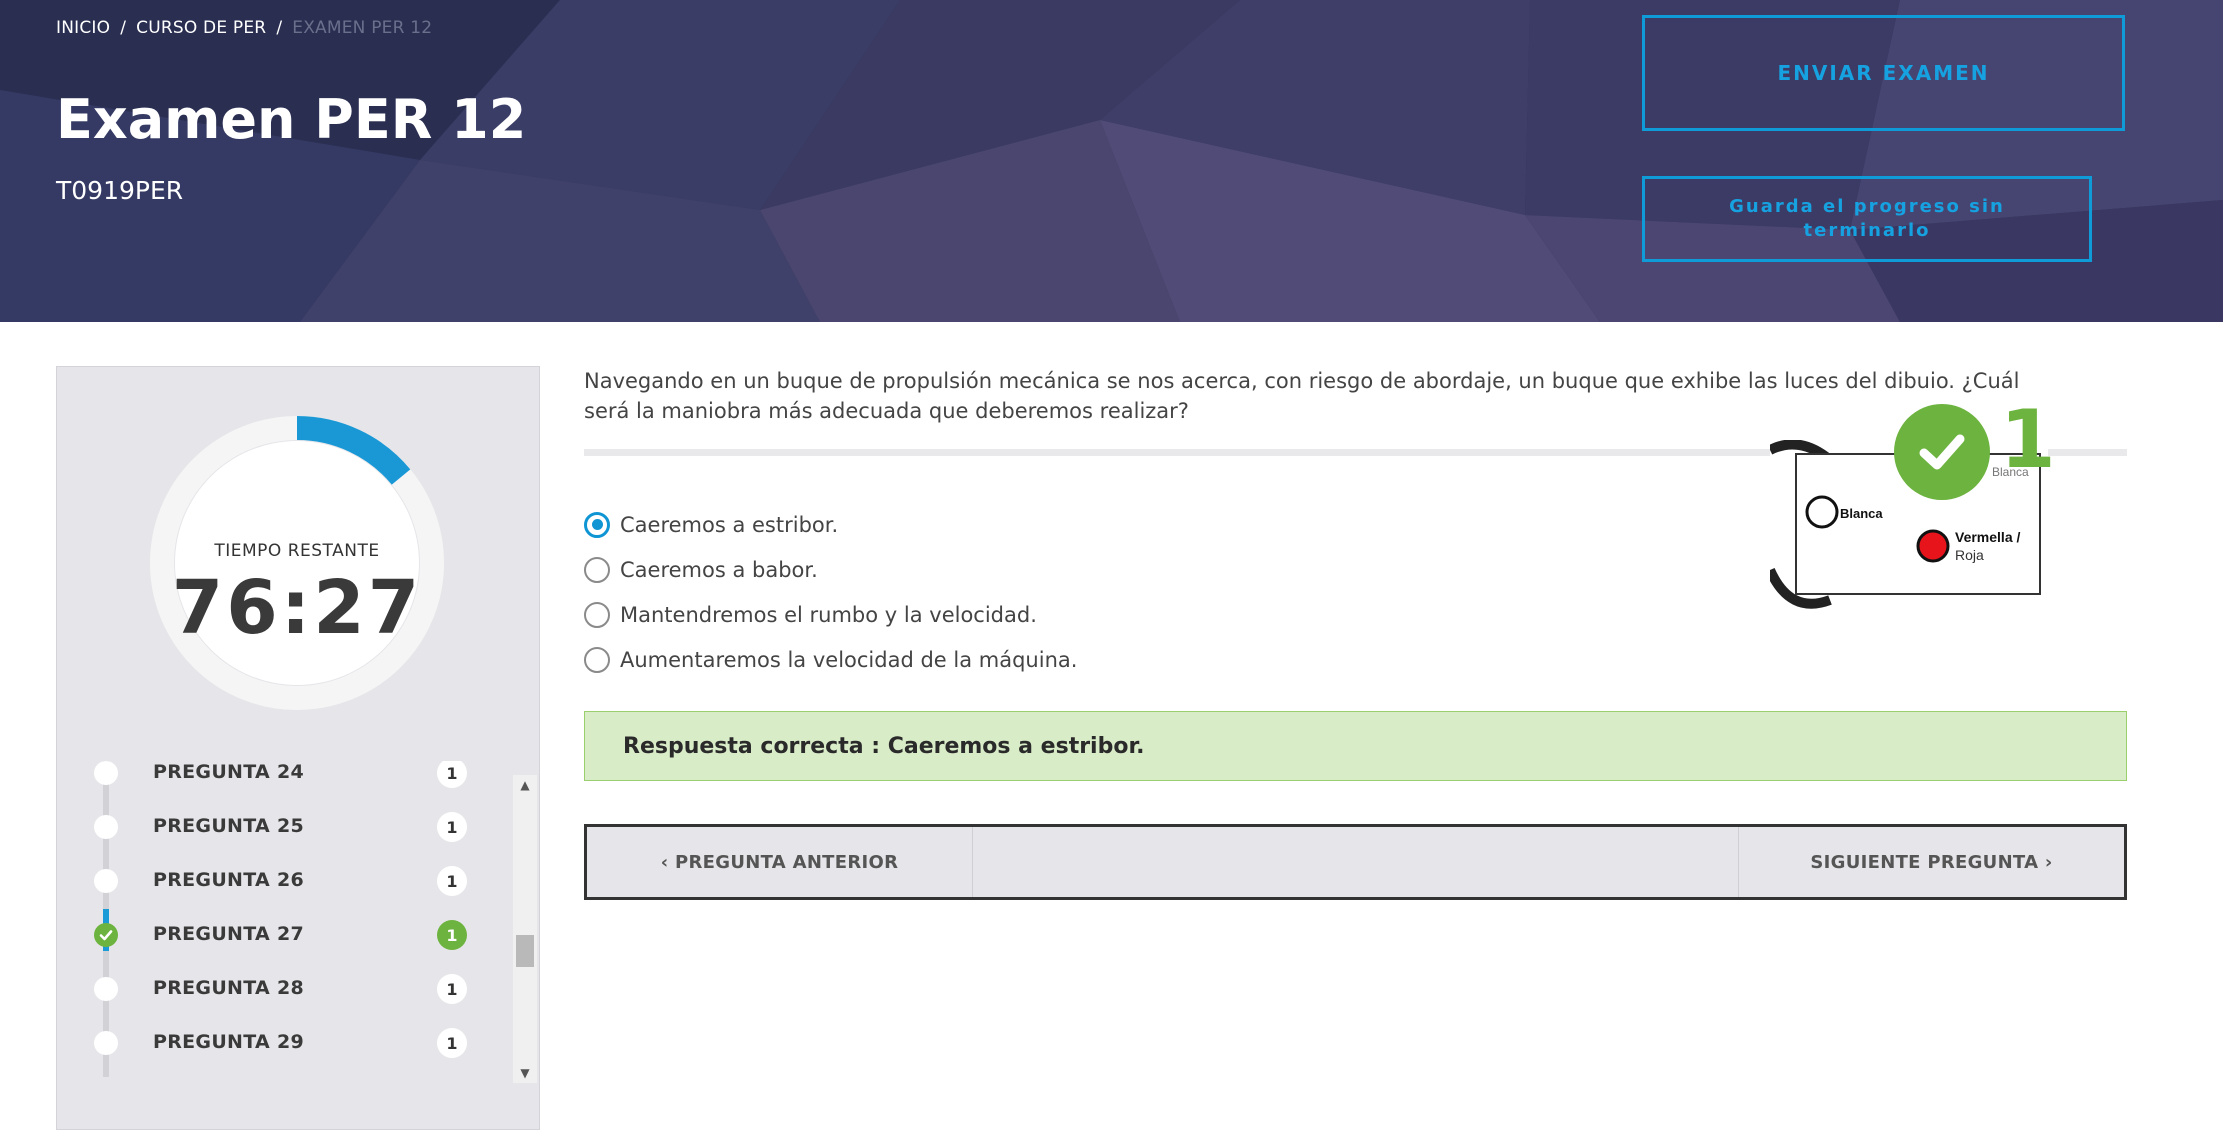  I want to click on question-score: 1, so click(2028, 439).